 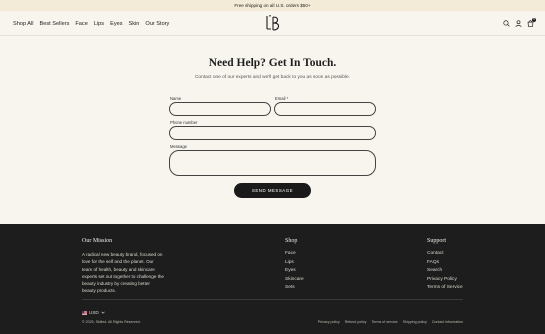 What do you see at coordinates (294, 288) in the screenshot?
I see `footer-link-sets: Sets` at bounding box center [294, 288].